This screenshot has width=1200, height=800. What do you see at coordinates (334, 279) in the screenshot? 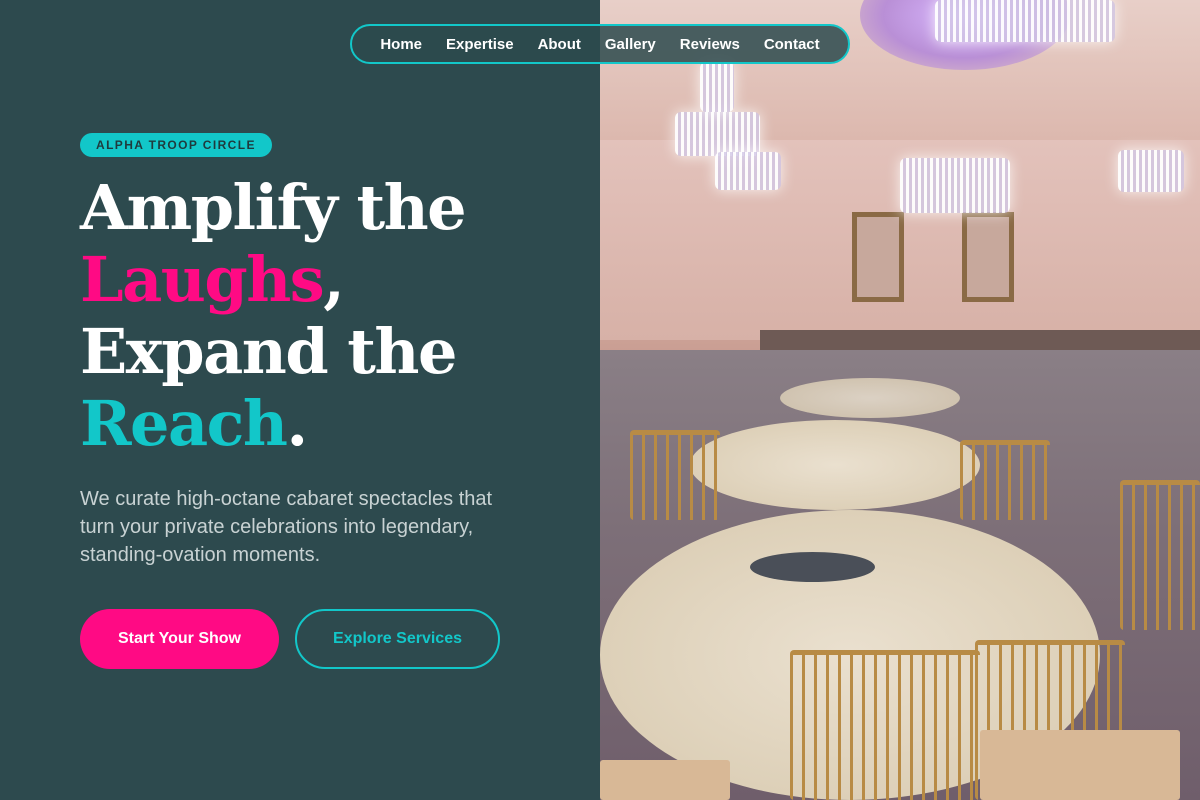
I see `headline-comma: ,` at bounding box center [334, 279].